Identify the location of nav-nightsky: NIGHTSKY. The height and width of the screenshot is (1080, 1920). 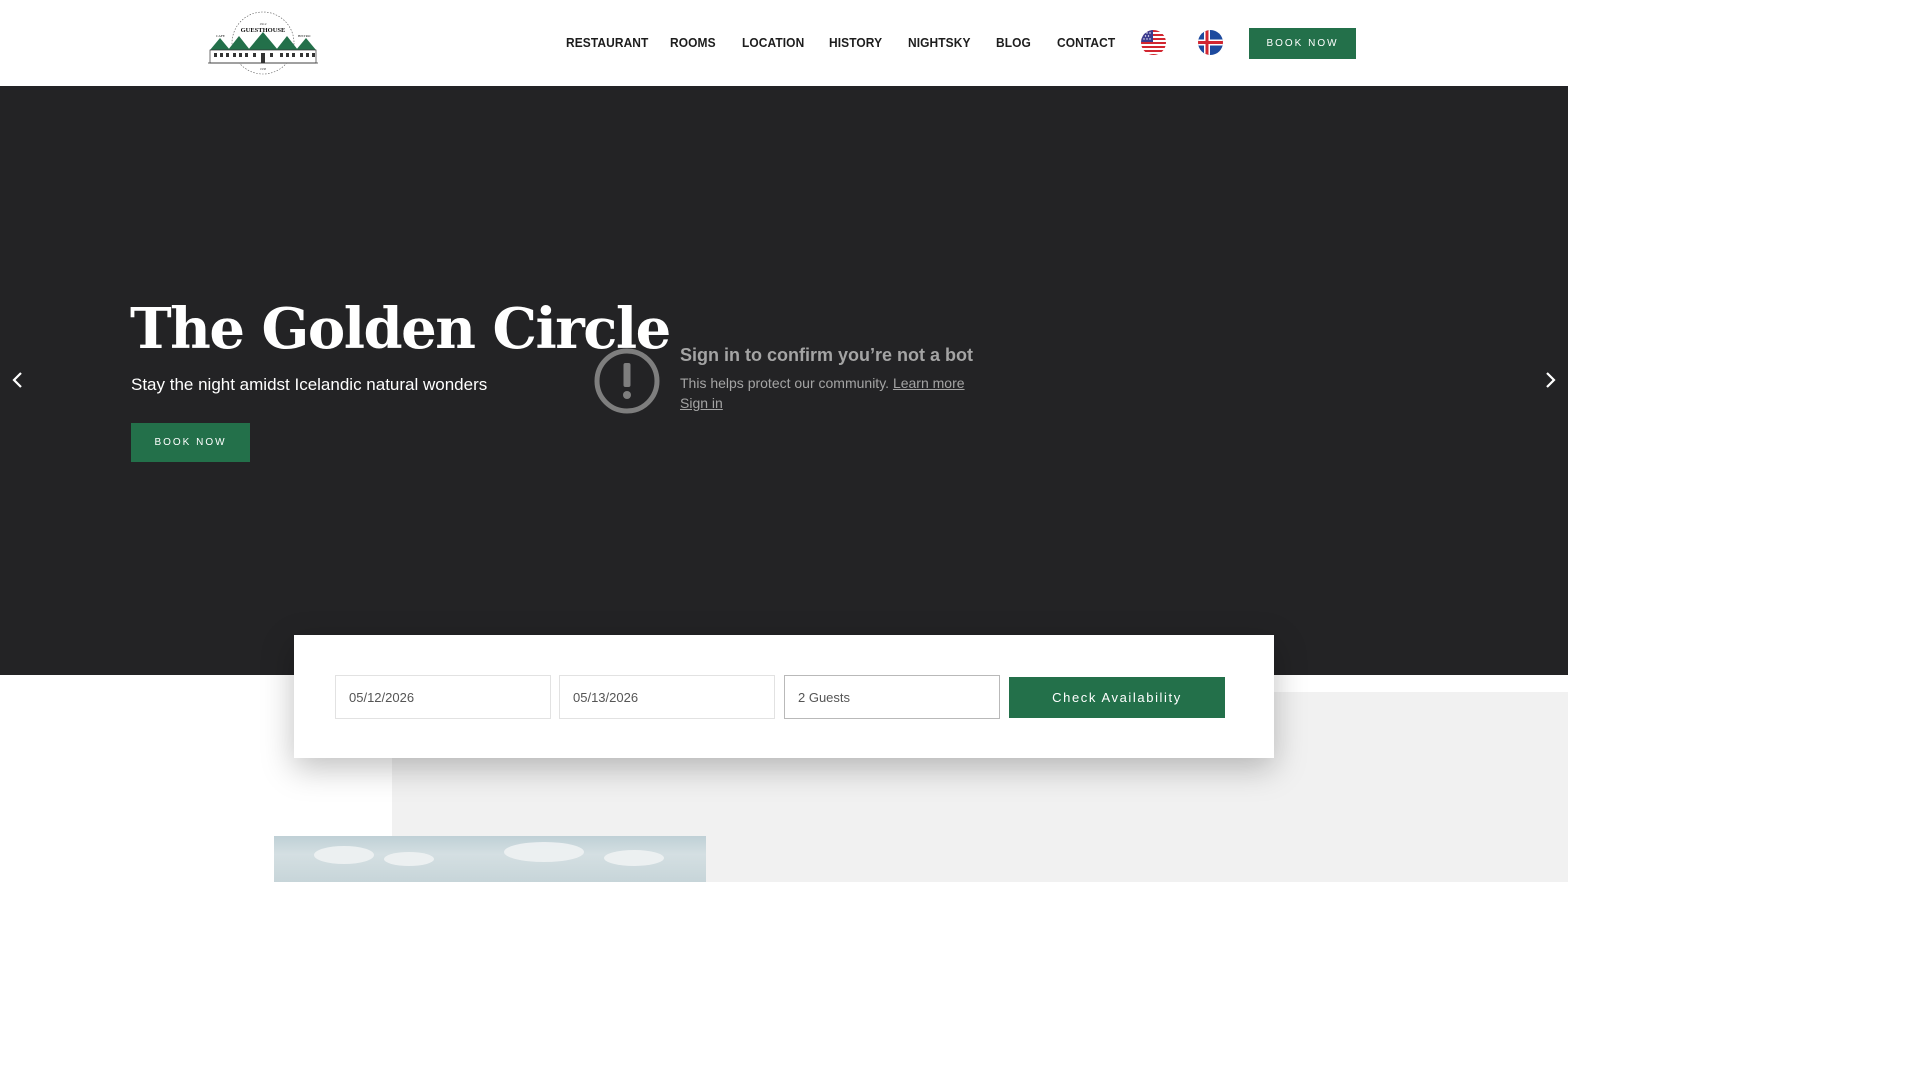
(939, 42).